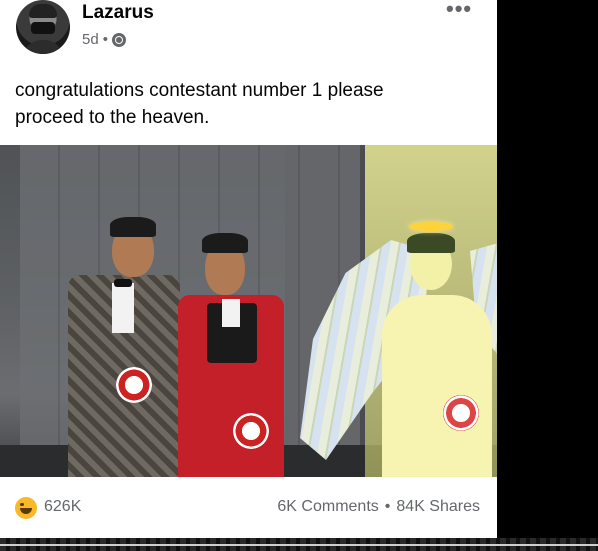 This screenshot has height=551, width=598. What do you see at coordinates (461, 413) in the screenshot?
I see `angel-sash` at bounding box center [461, 413].